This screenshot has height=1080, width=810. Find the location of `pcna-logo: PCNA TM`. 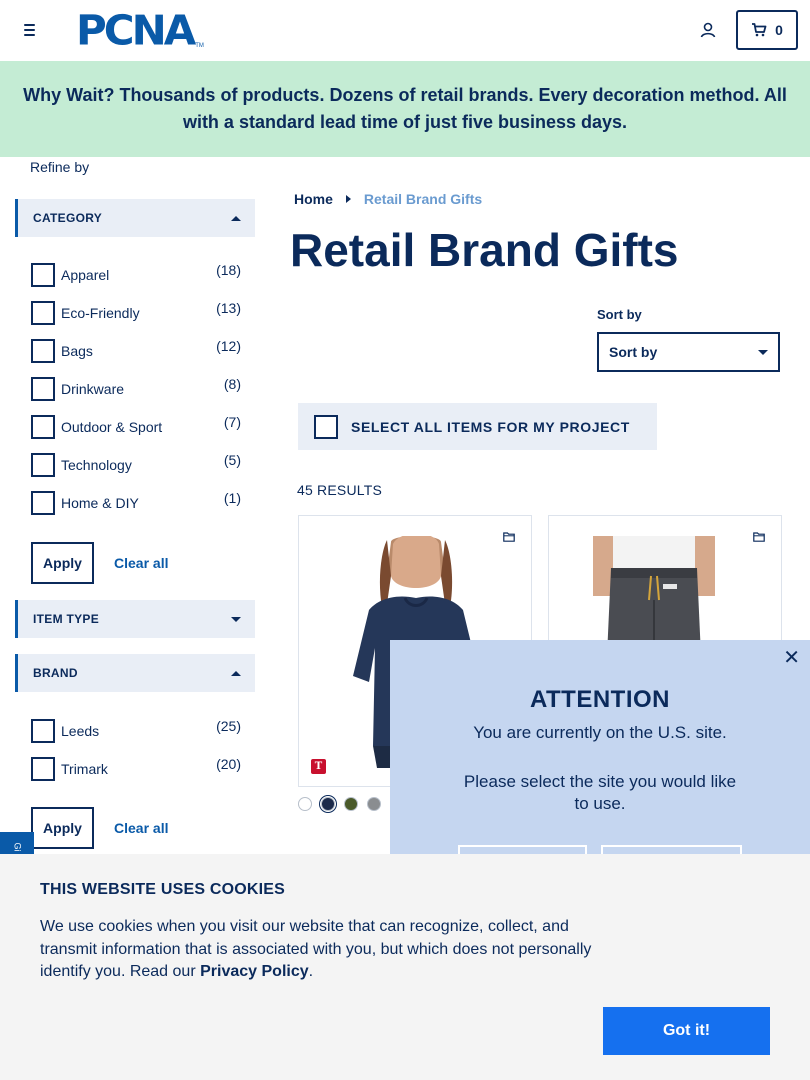

pcna-logo: PCNA TM is located at coordinates (150, 30).